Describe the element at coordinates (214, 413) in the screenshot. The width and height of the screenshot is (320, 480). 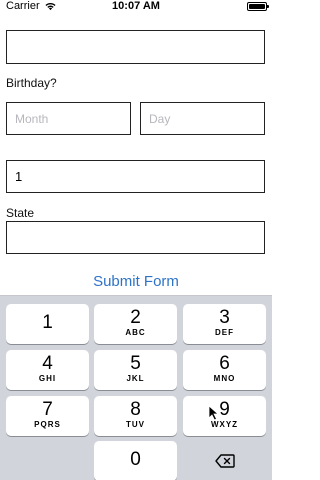
I see `mouse-pointer-icon` at that location.